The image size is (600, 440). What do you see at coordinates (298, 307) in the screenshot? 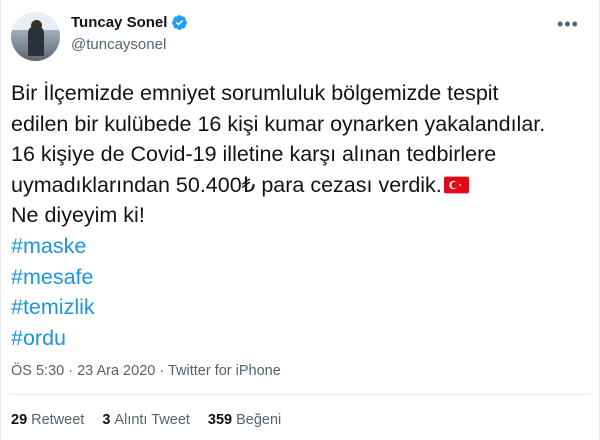
I see `hashtag-link: #temizlik` at bounding box center [298, 307].